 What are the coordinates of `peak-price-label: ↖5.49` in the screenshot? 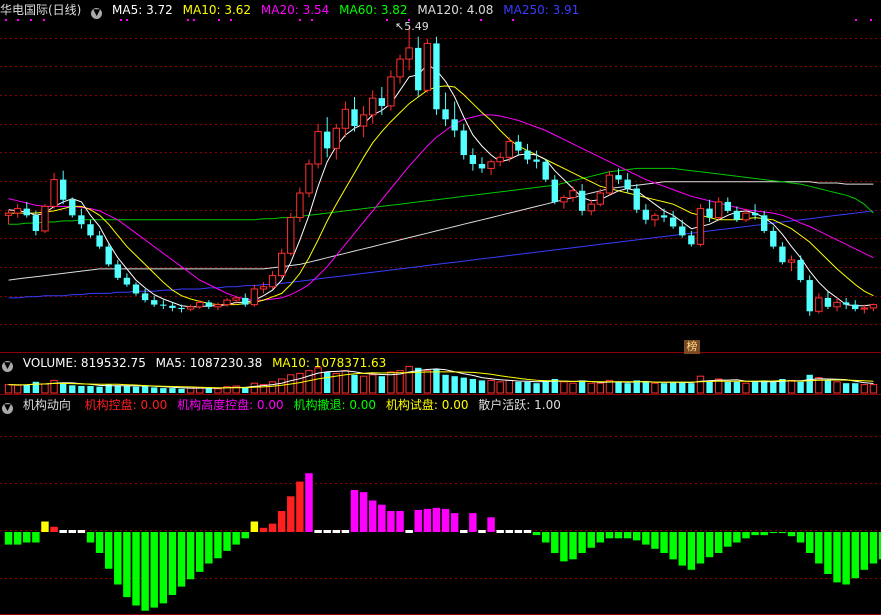 It's located at (412, 26).